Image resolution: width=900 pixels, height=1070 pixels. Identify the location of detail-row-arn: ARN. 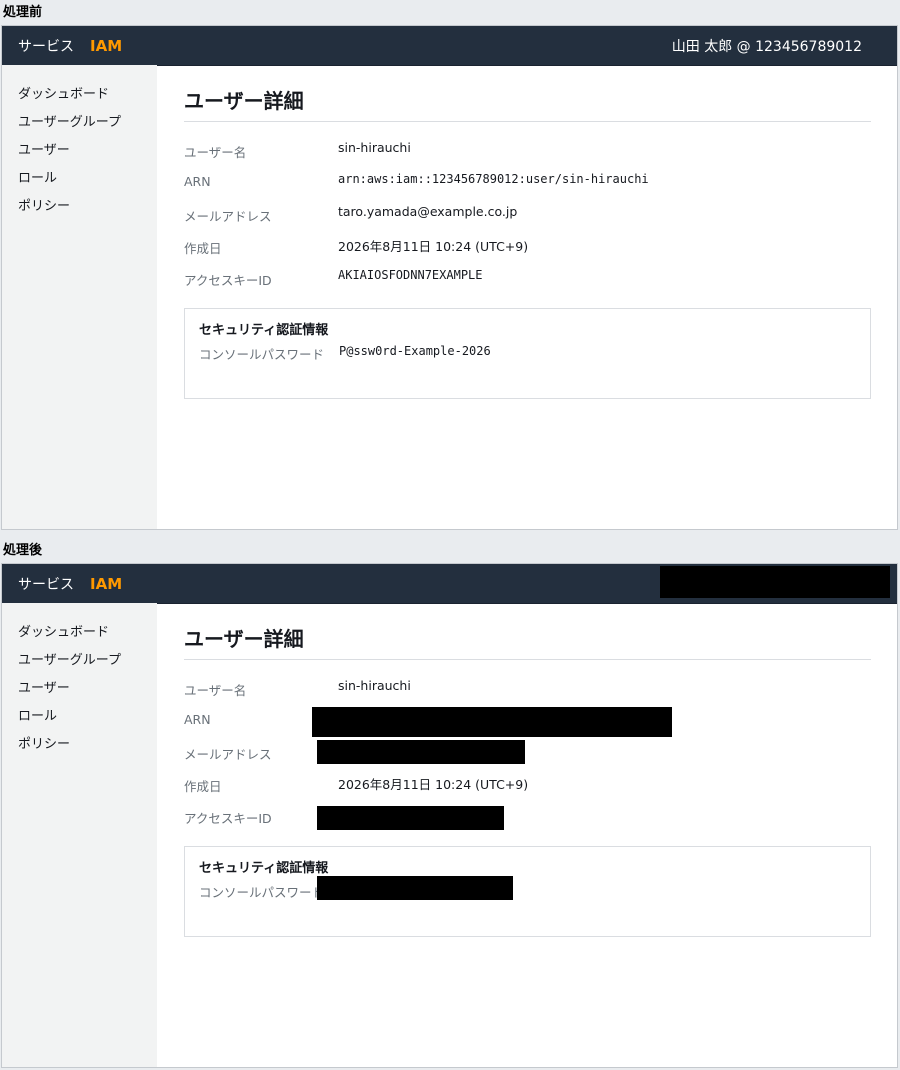
(527, 723).